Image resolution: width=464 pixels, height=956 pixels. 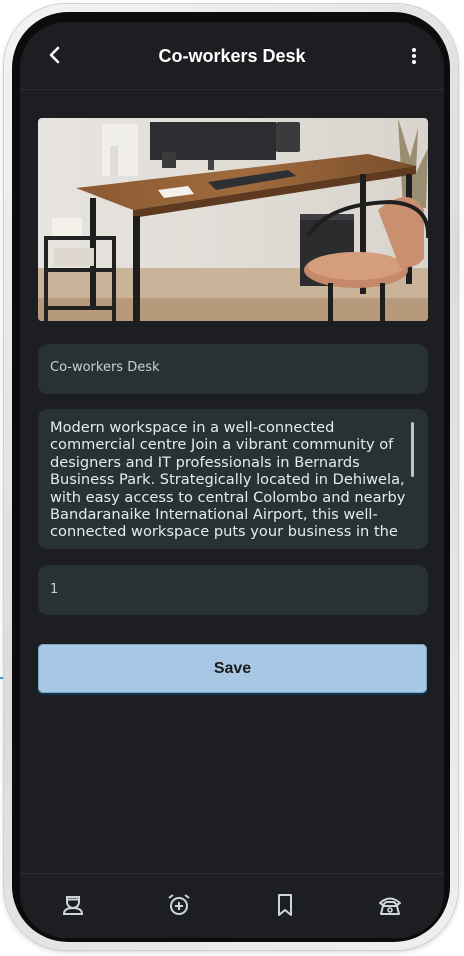 I want to click on quantity-field-value: 1, so click(x=54, y=589).